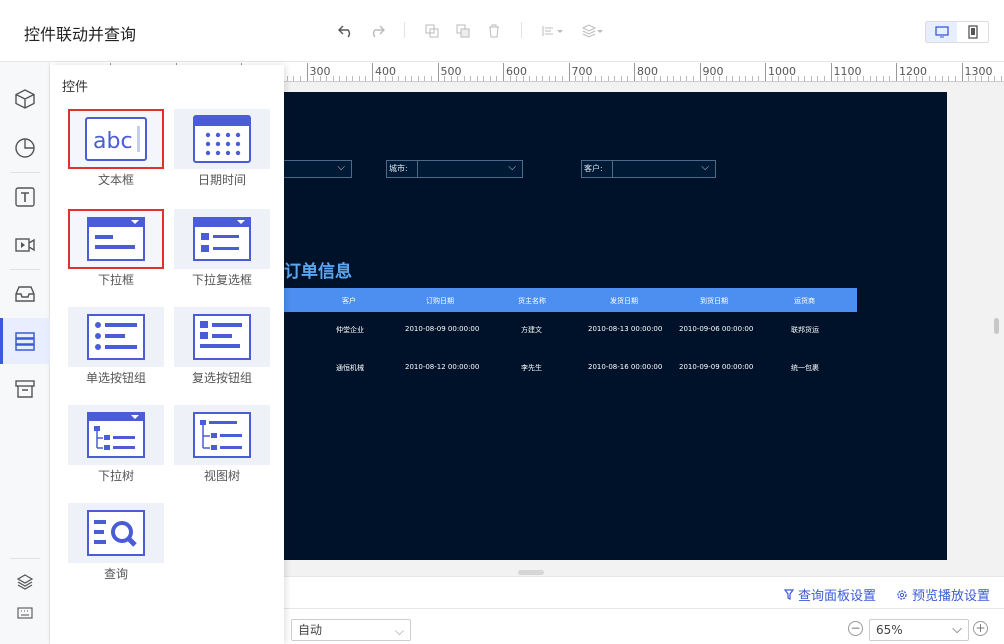 This screenshot has height=644, width=1004. What do you see at coordinates (972, 32) in the screenshot?
I see `mobile-icon` at bounding box center [972, 32].